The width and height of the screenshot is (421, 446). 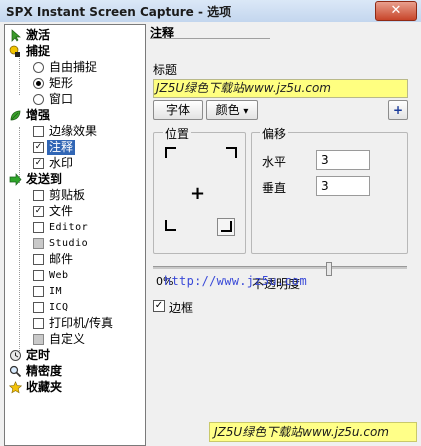 I want to click on position-bottom-right-selected, so click(x=226, y=227).